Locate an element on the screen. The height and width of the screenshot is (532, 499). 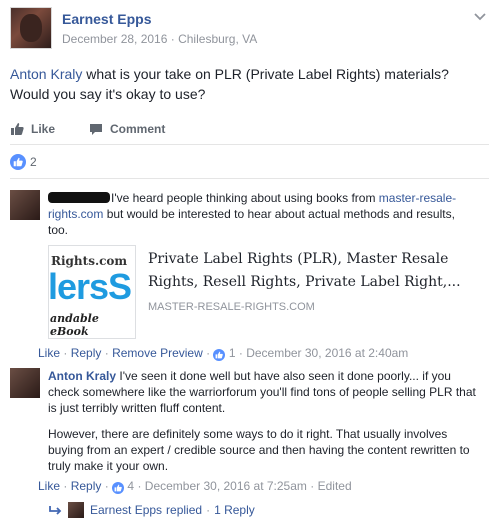
thumb-line-2: lersS is located at coordinates (90, 286).